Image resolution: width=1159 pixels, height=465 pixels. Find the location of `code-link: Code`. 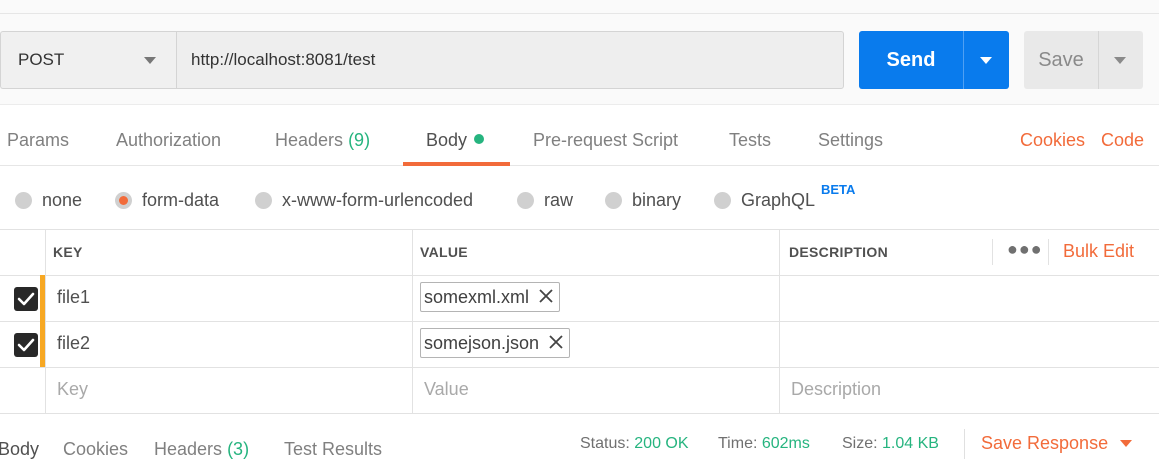

code-link: Code is located at coordinates (1122, 140).